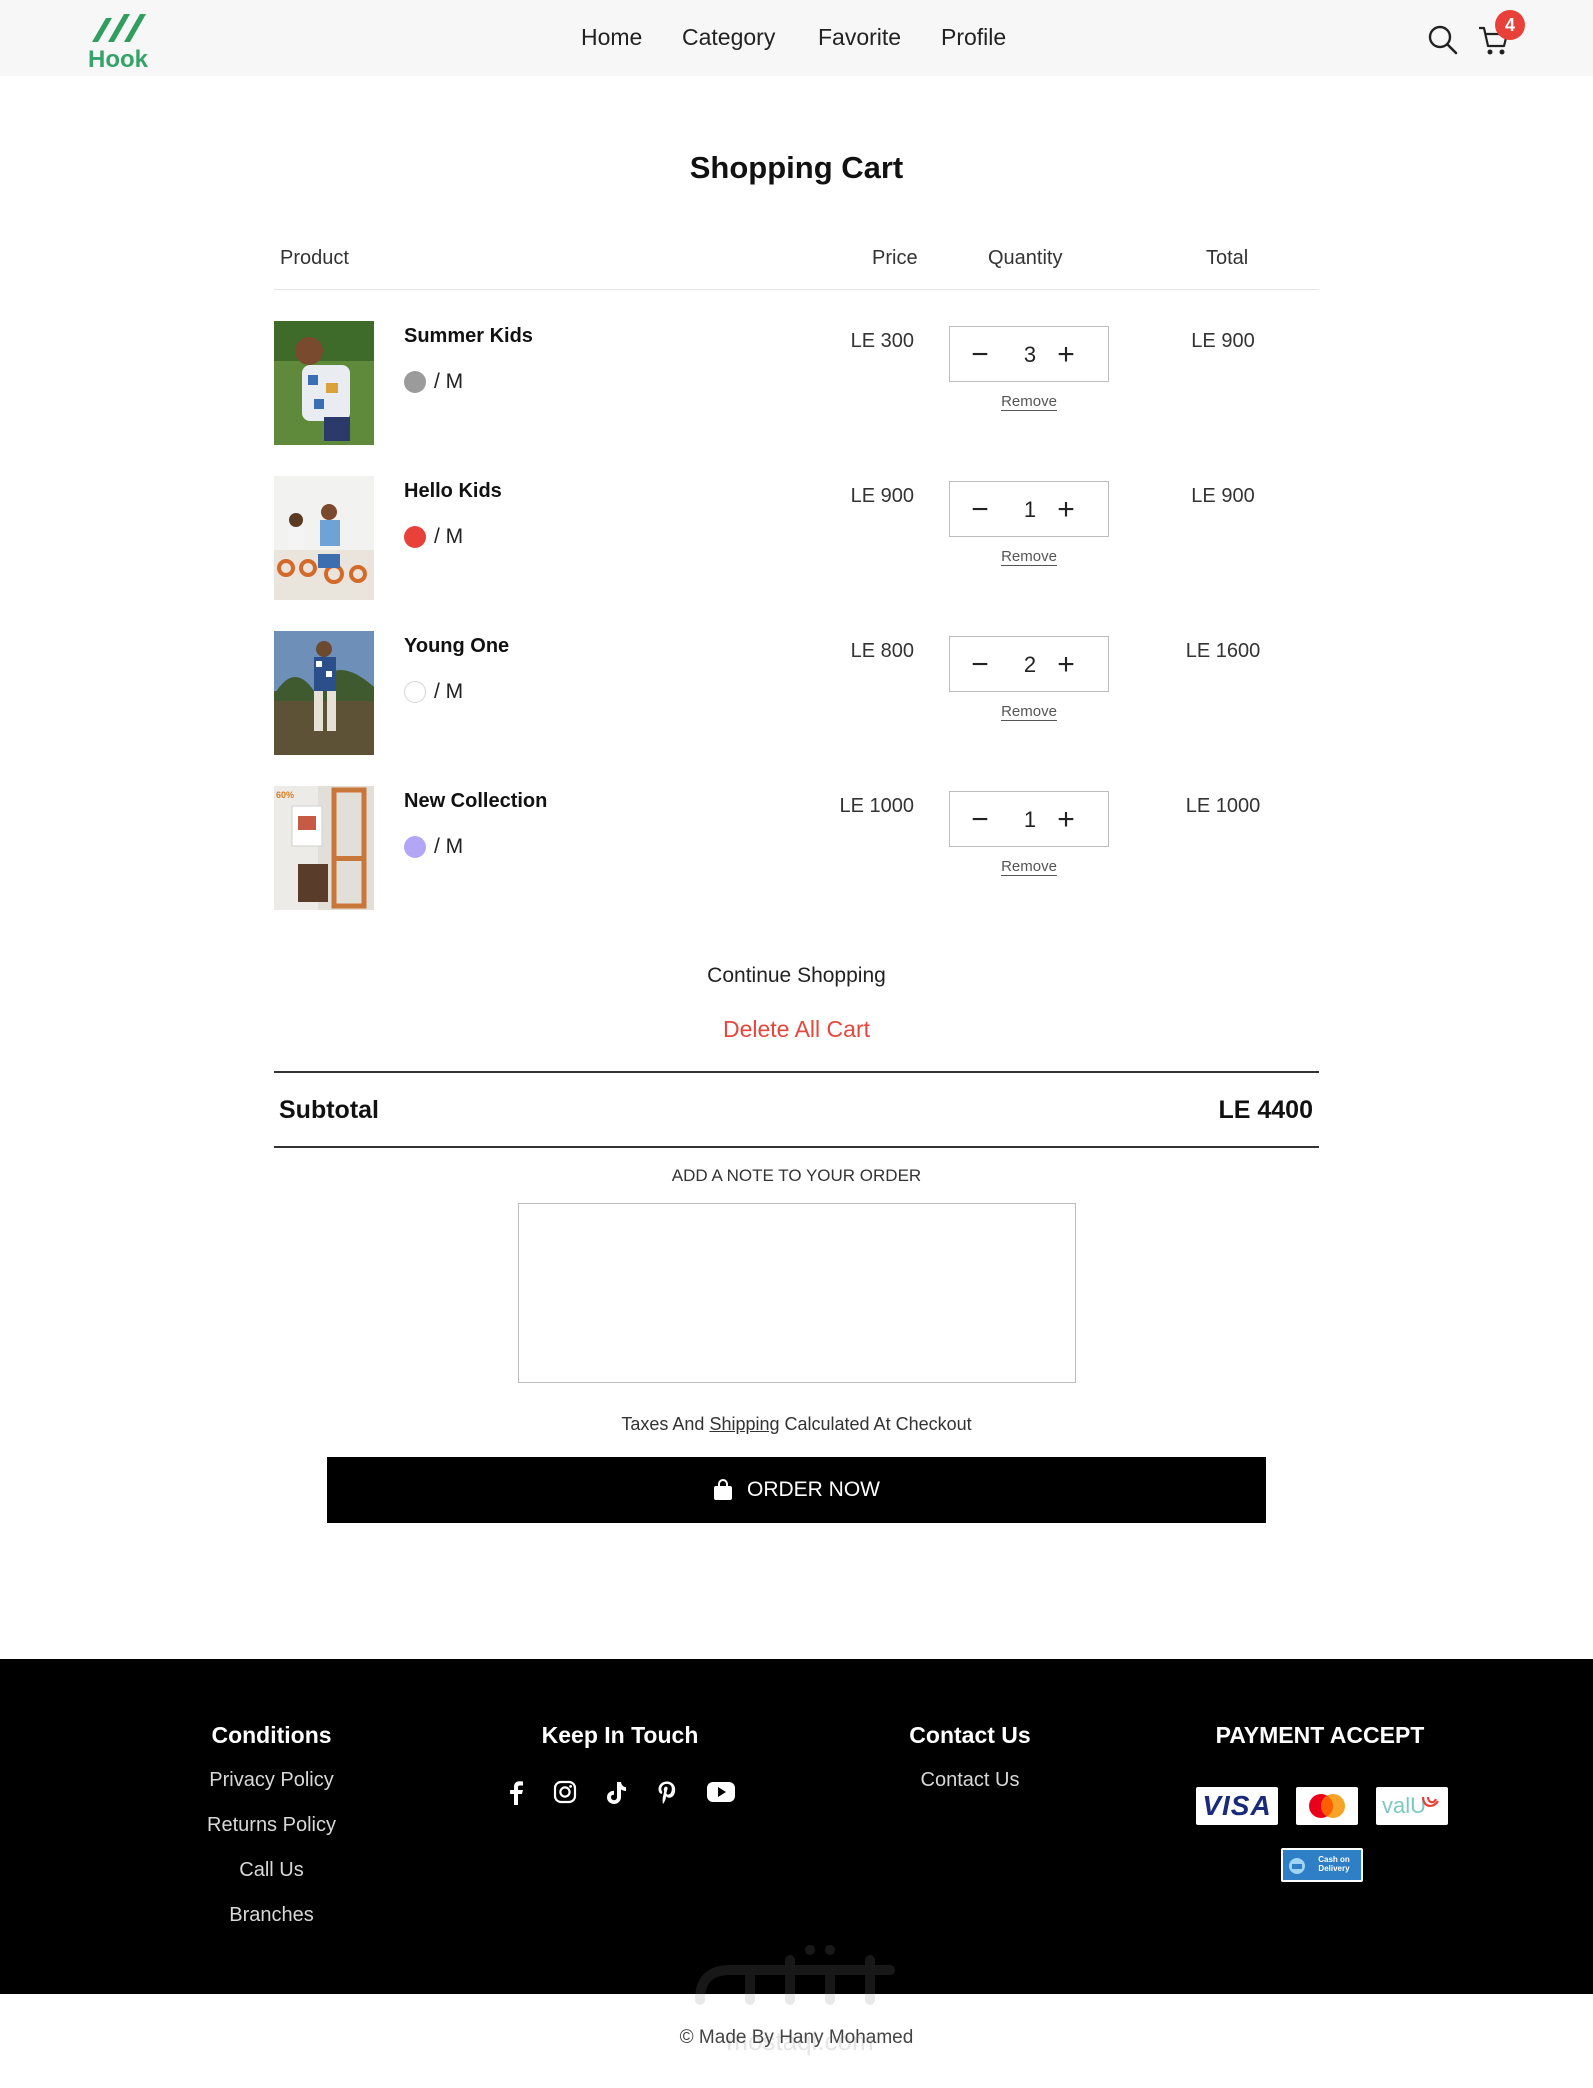 This screenshot has height=2088, width=1593. I want to click on item-price: LE 300, so click(882, 341).